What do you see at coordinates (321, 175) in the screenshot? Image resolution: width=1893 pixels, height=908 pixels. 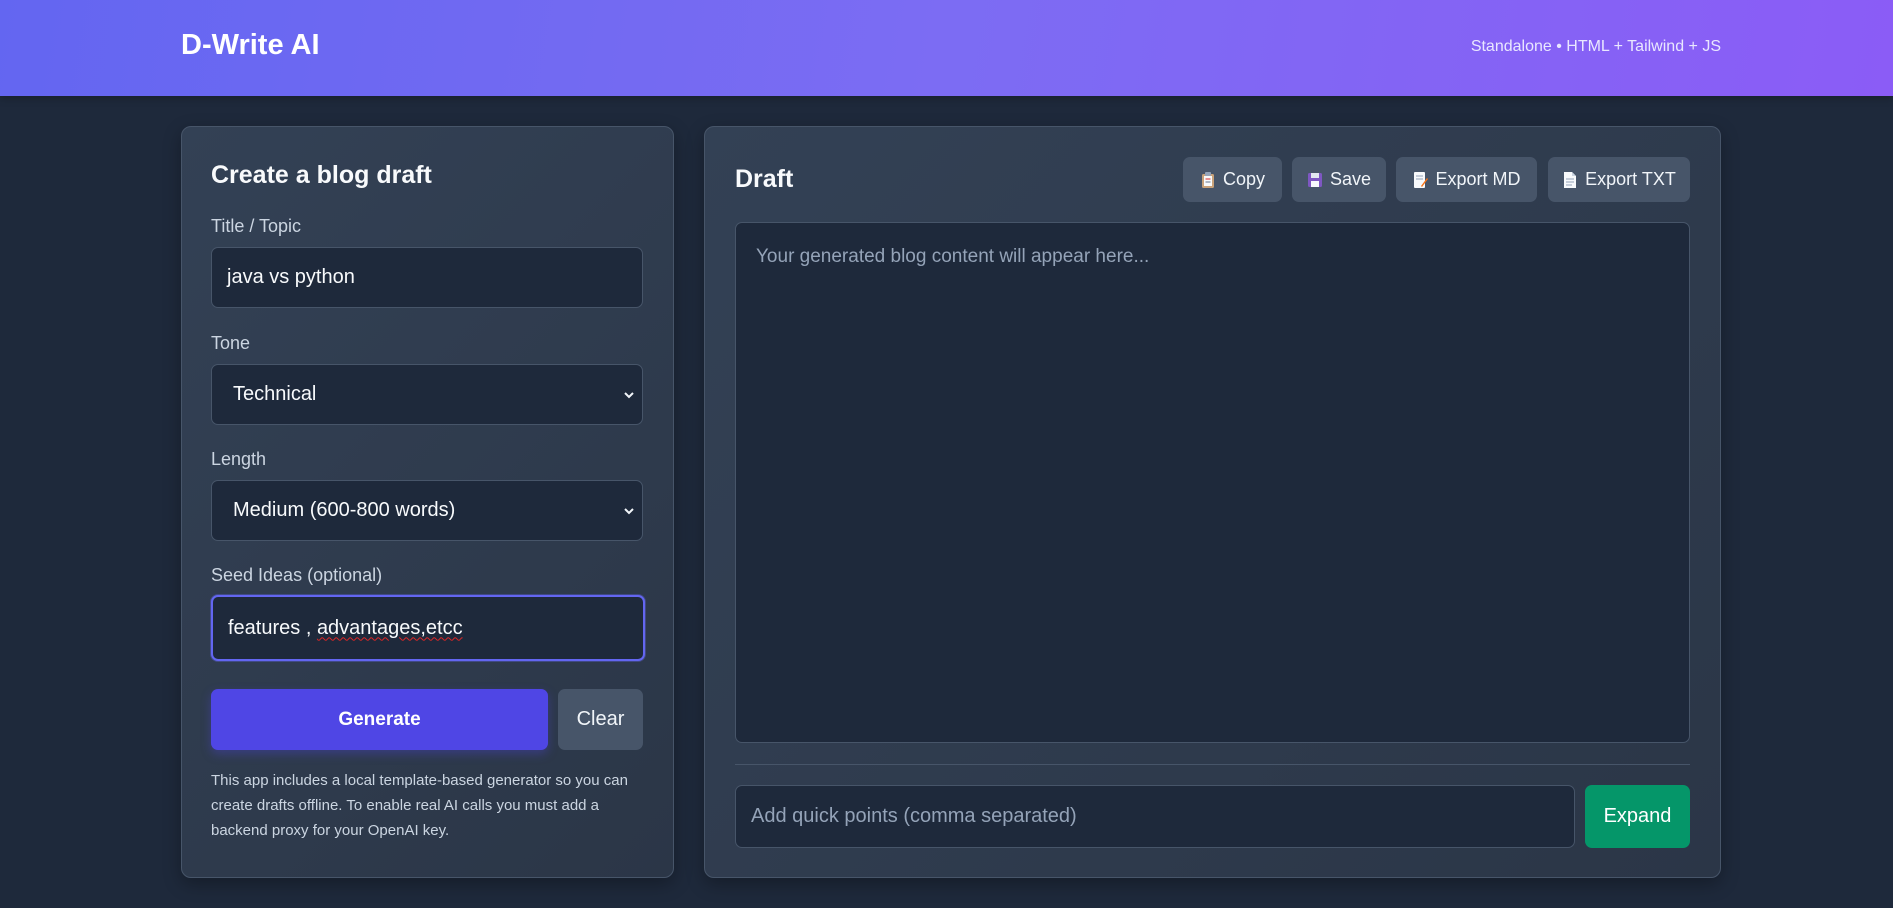 I see `panel-title: Create a blog draft` at bounding box center [321, 175].